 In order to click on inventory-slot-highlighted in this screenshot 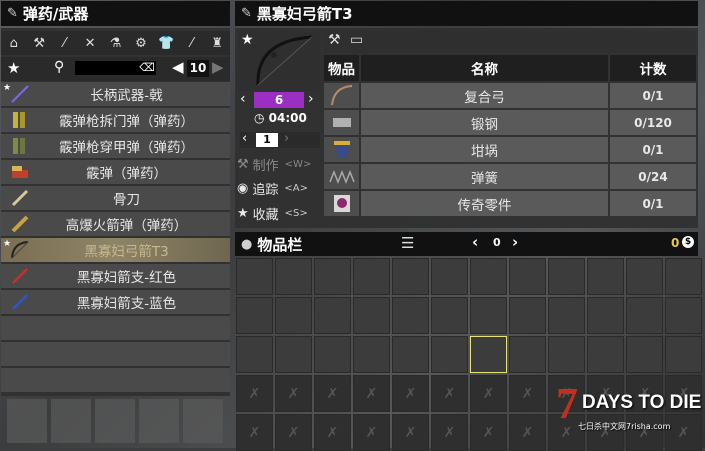, I will do `click(488, 354)`.